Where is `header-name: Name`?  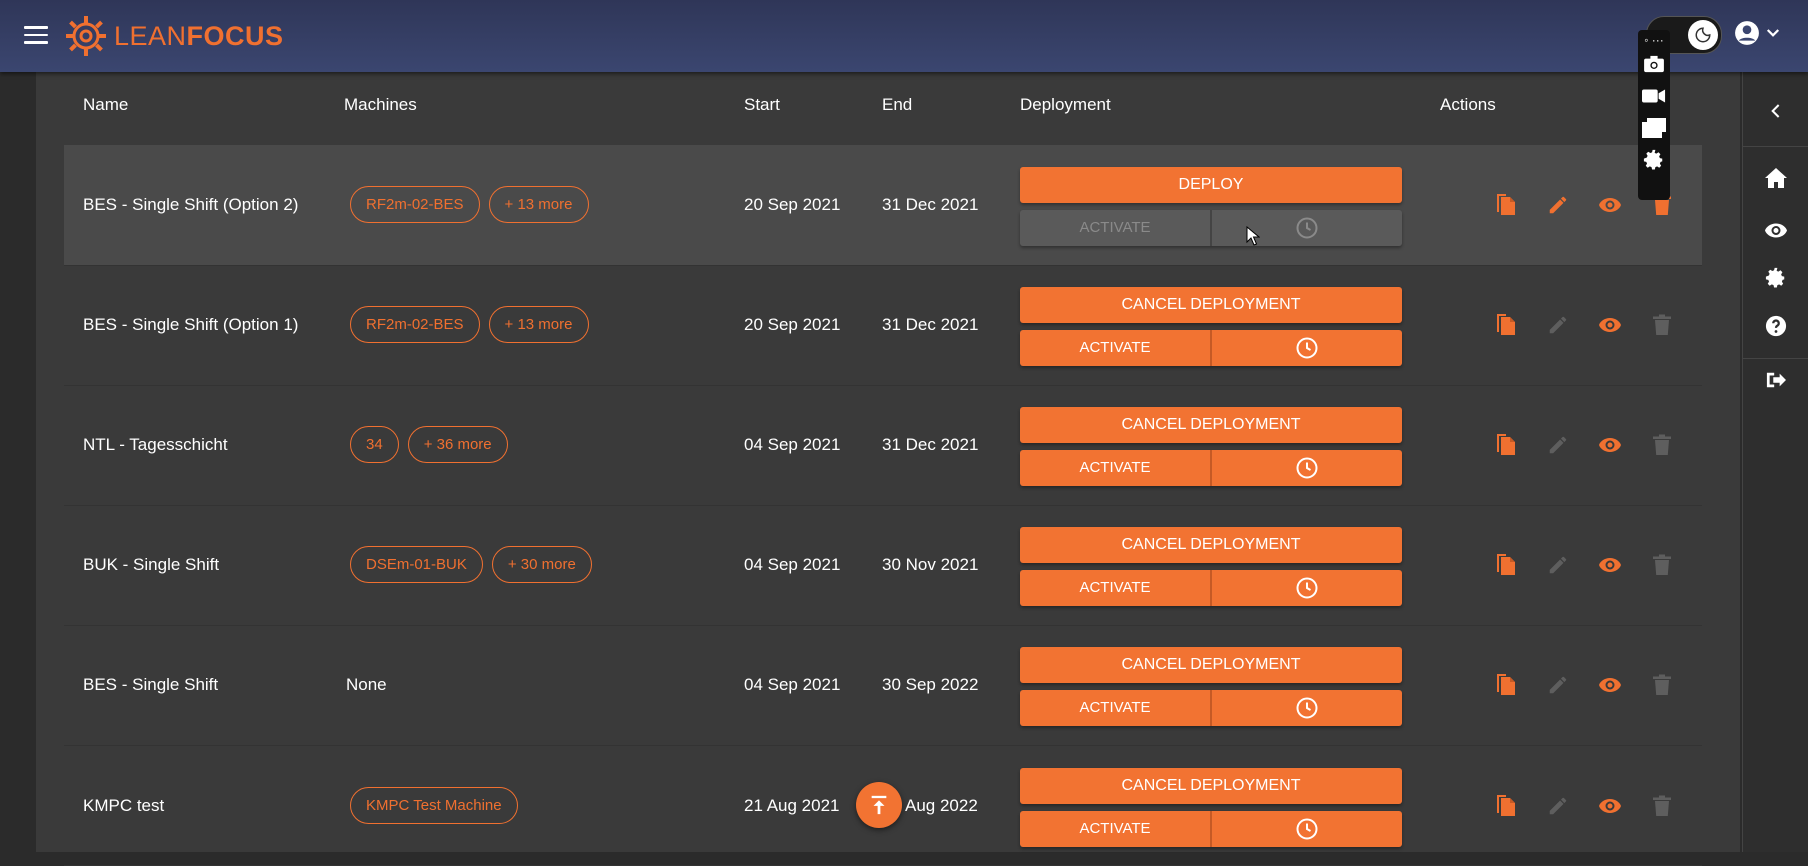 header-name: Name is located at coordinates (105, 105).